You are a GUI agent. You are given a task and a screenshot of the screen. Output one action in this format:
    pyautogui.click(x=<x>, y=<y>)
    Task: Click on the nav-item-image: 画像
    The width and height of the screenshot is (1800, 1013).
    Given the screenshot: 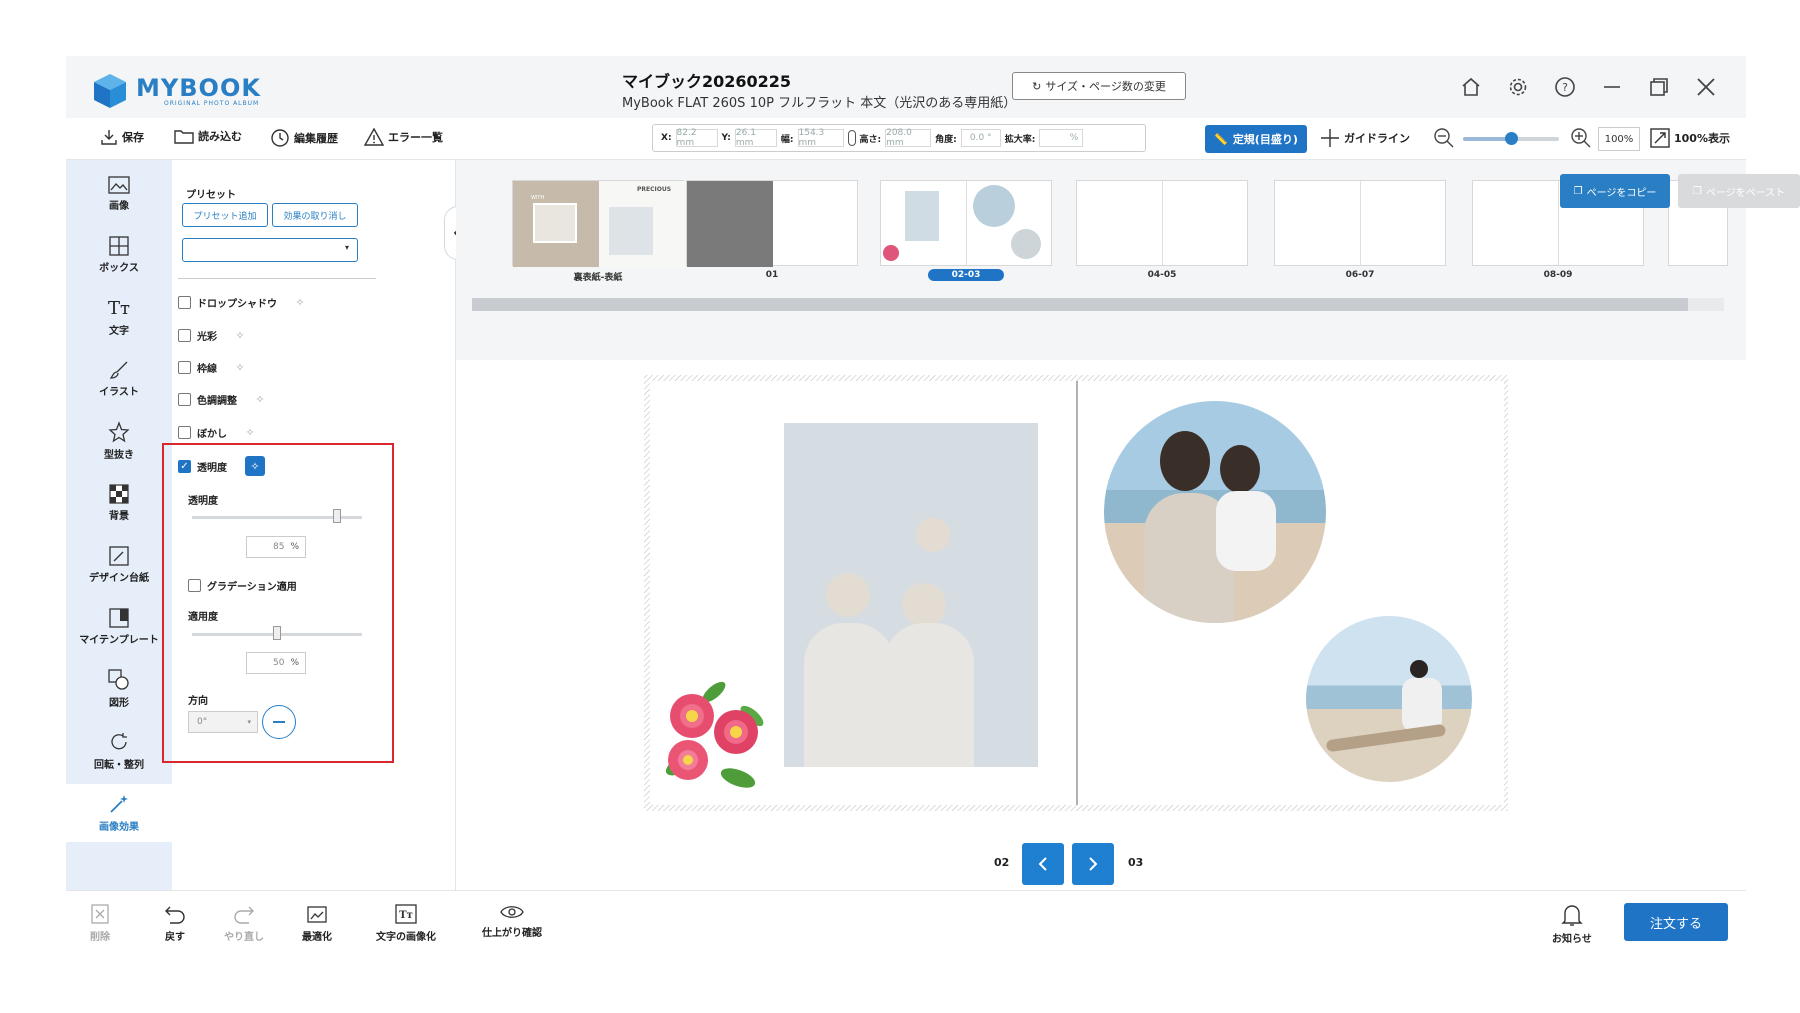 What is the action you would take?
    pyautogui.click(x=119, y=193)
    